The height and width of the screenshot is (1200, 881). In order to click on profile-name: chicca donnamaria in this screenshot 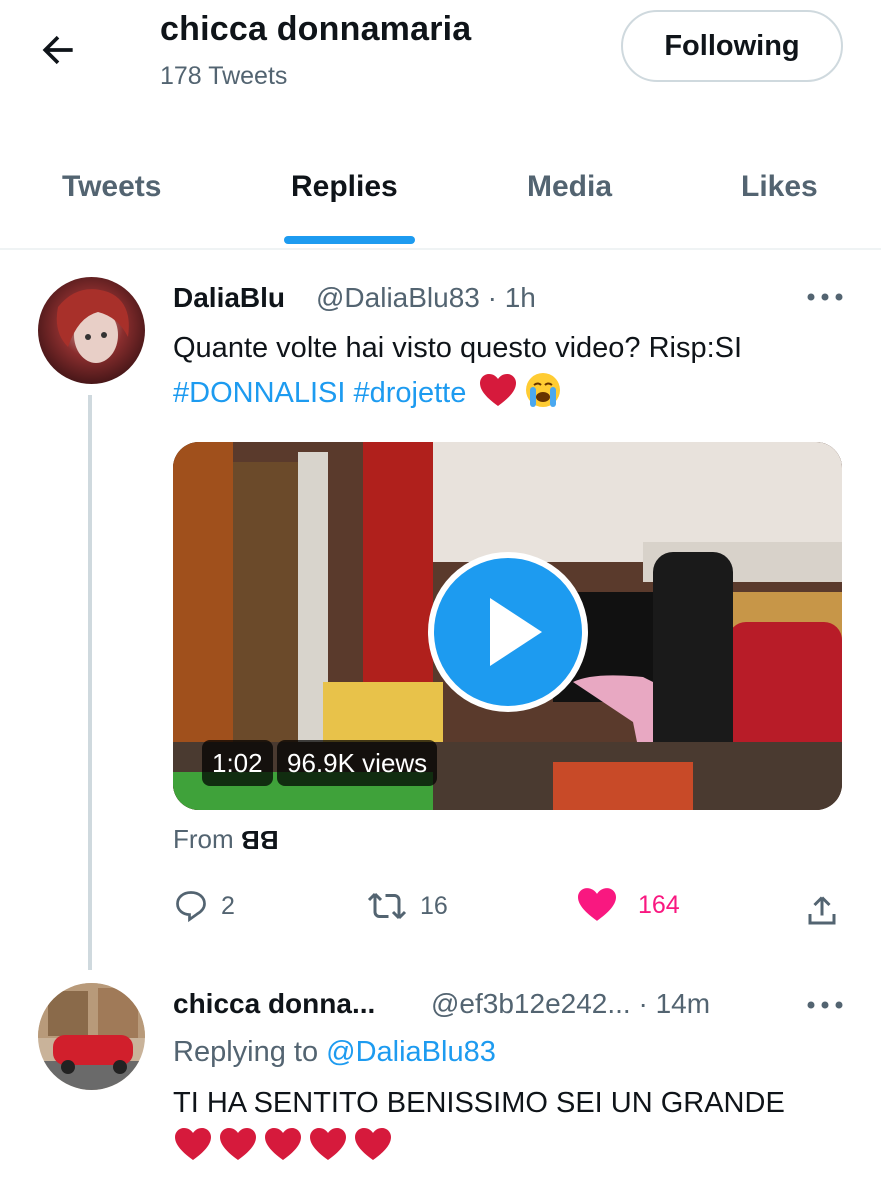, I will do `click(316, 29)`.